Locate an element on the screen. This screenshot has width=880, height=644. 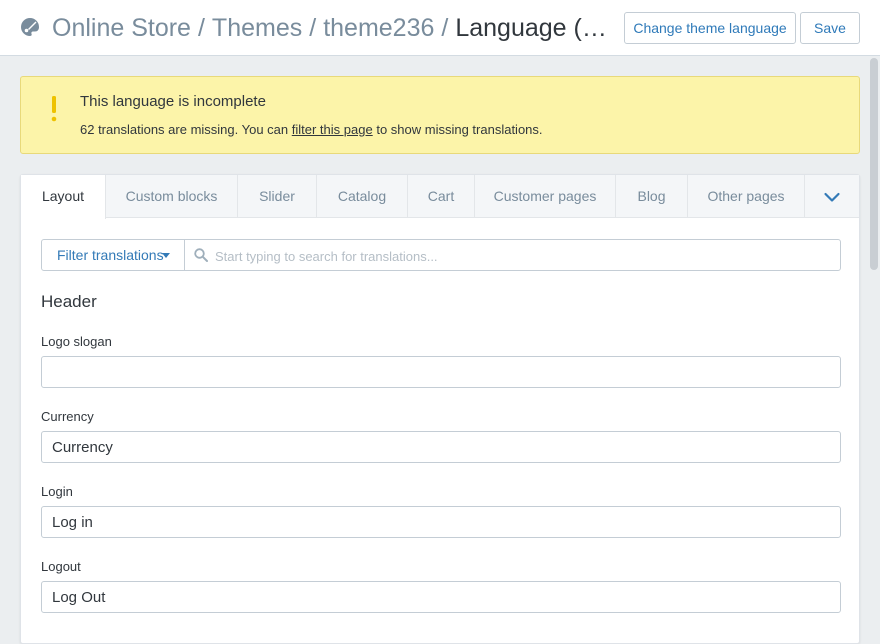
breadcrumb-online-store: Online Store is located at coordinates (121, 28).